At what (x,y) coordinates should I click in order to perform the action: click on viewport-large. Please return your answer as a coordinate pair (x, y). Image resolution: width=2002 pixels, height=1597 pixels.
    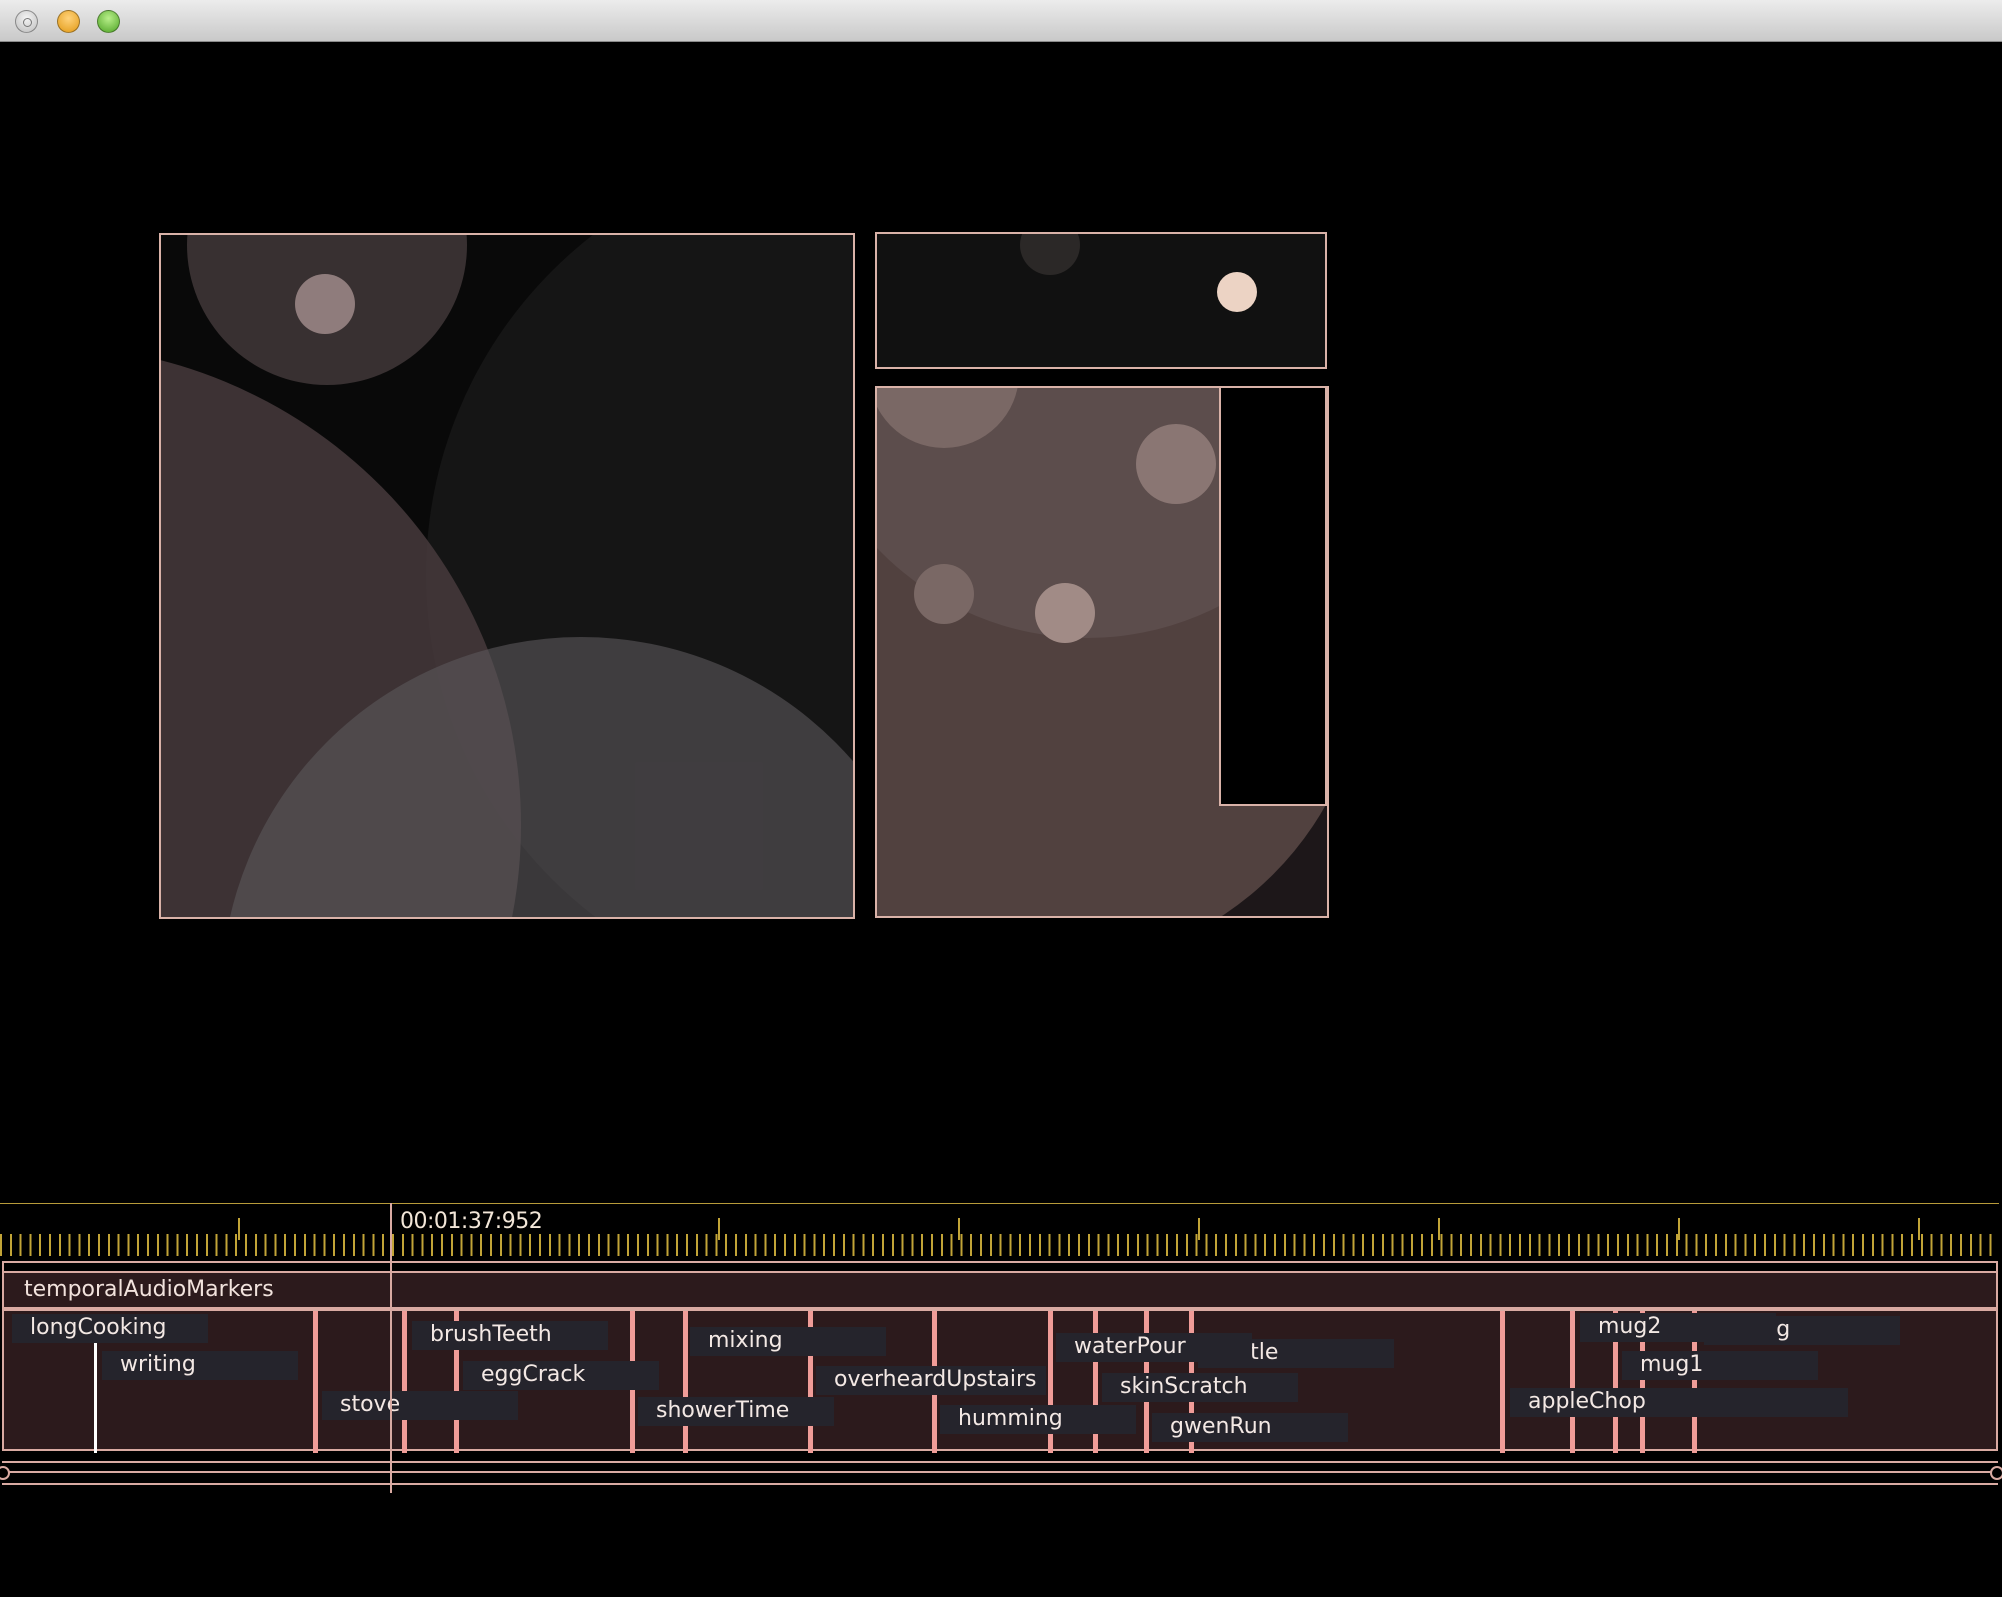
    Looking at the image, I should click on (507, 576).